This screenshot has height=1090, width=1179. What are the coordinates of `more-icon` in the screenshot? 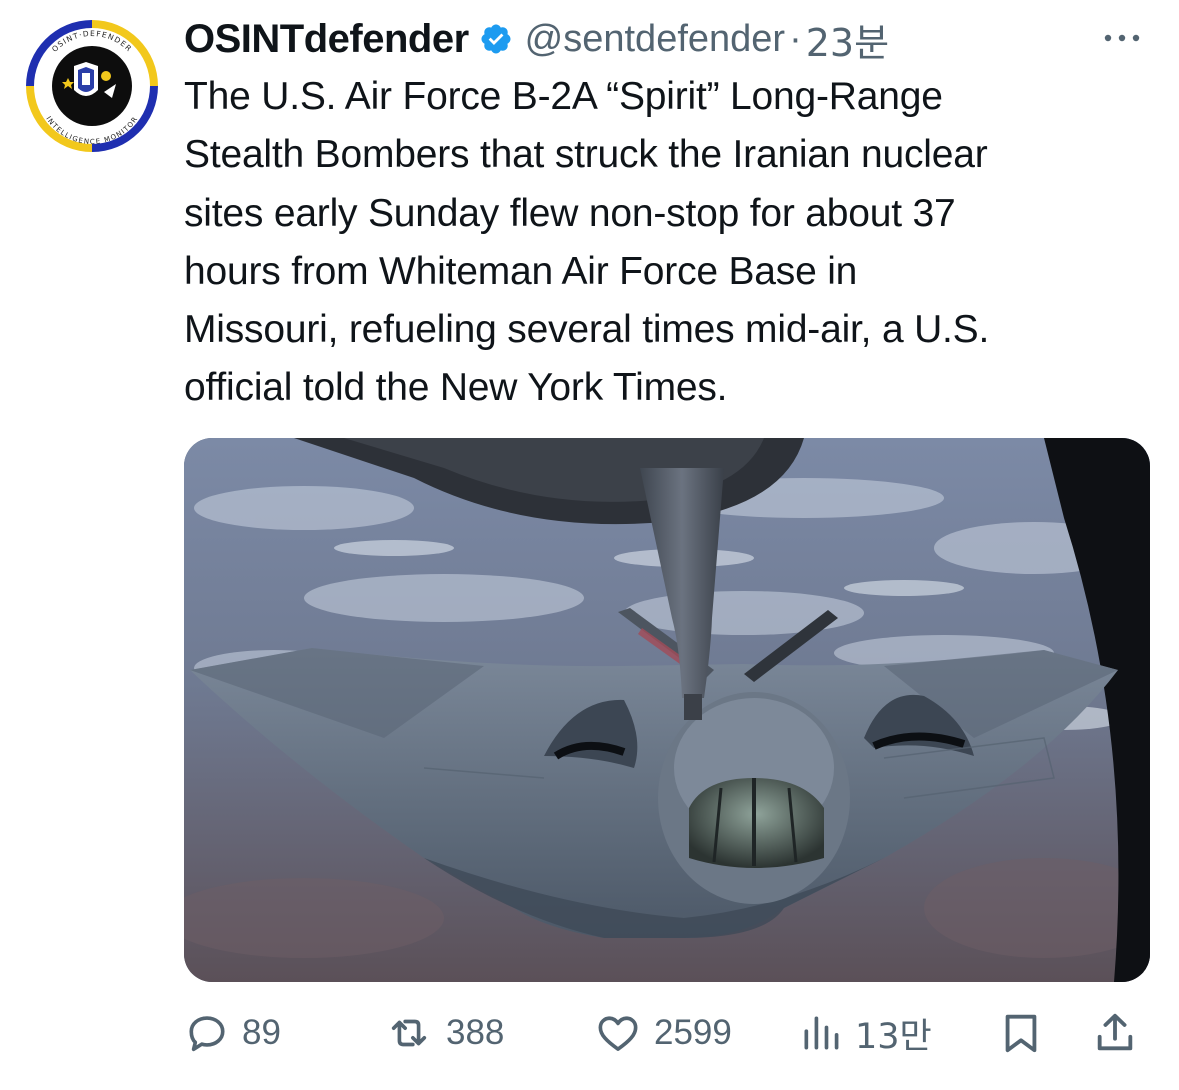 It's located at (1122, 38).